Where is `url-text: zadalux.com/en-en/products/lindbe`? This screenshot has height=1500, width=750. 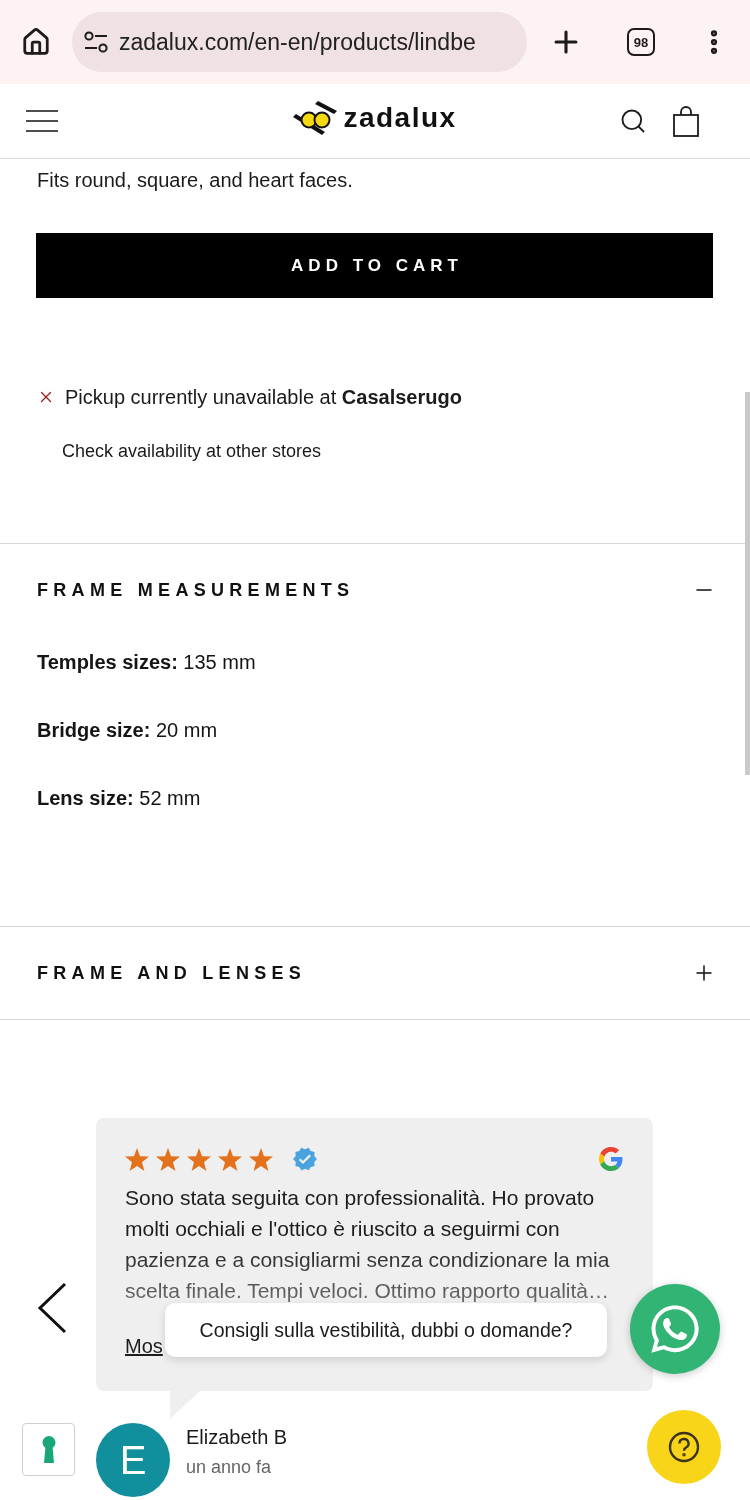 url-text: zadalux.com/en-en/products/lindbe is located at coordinates (297, 42).